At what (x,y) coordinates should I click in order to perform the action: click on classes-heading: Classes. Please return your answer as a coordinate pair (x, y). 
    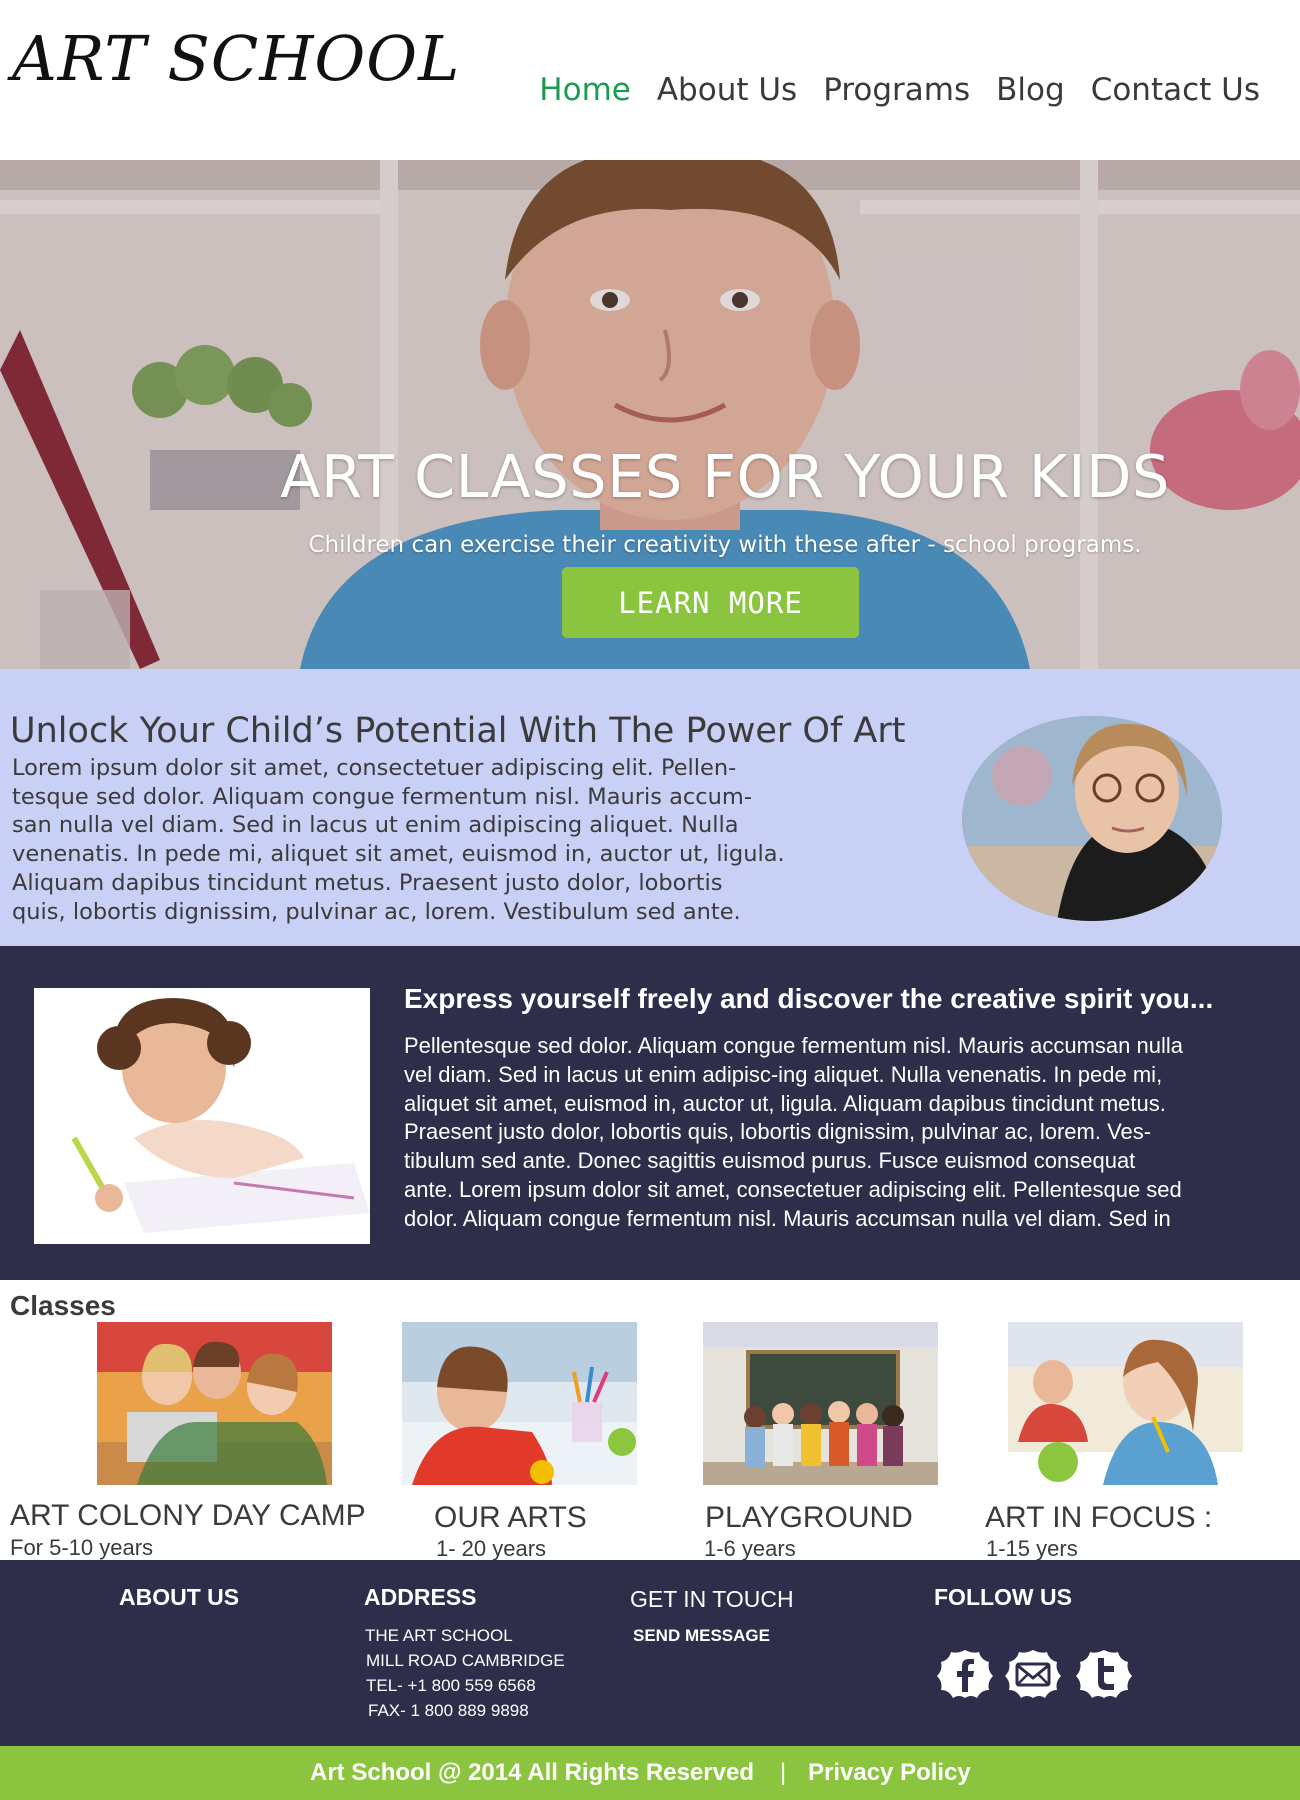
    Looking at the image, I should click on (63, 1305).